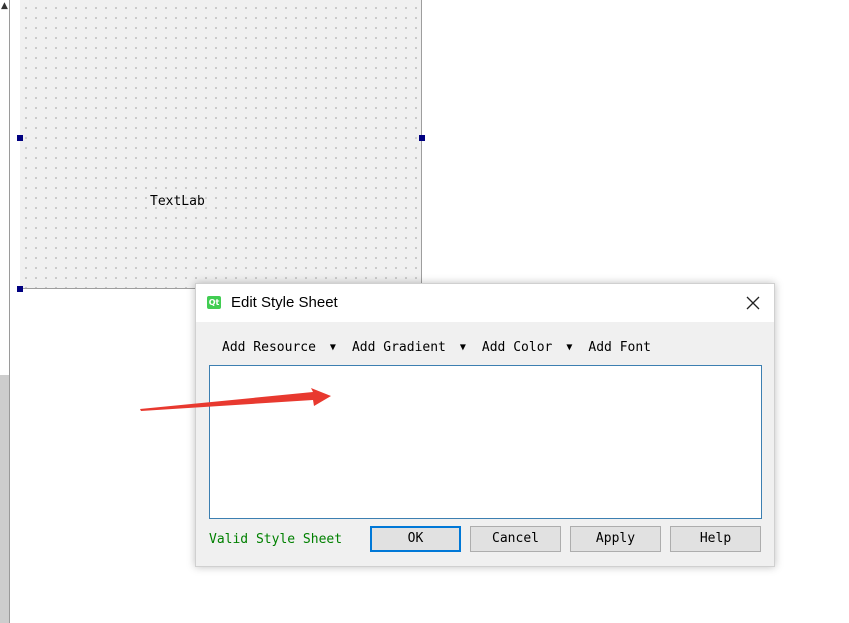 Image resolution: width=849 pixels, height=623 pixels. I want to click on vertical-scrollbar: ▲, so click(5, 311).